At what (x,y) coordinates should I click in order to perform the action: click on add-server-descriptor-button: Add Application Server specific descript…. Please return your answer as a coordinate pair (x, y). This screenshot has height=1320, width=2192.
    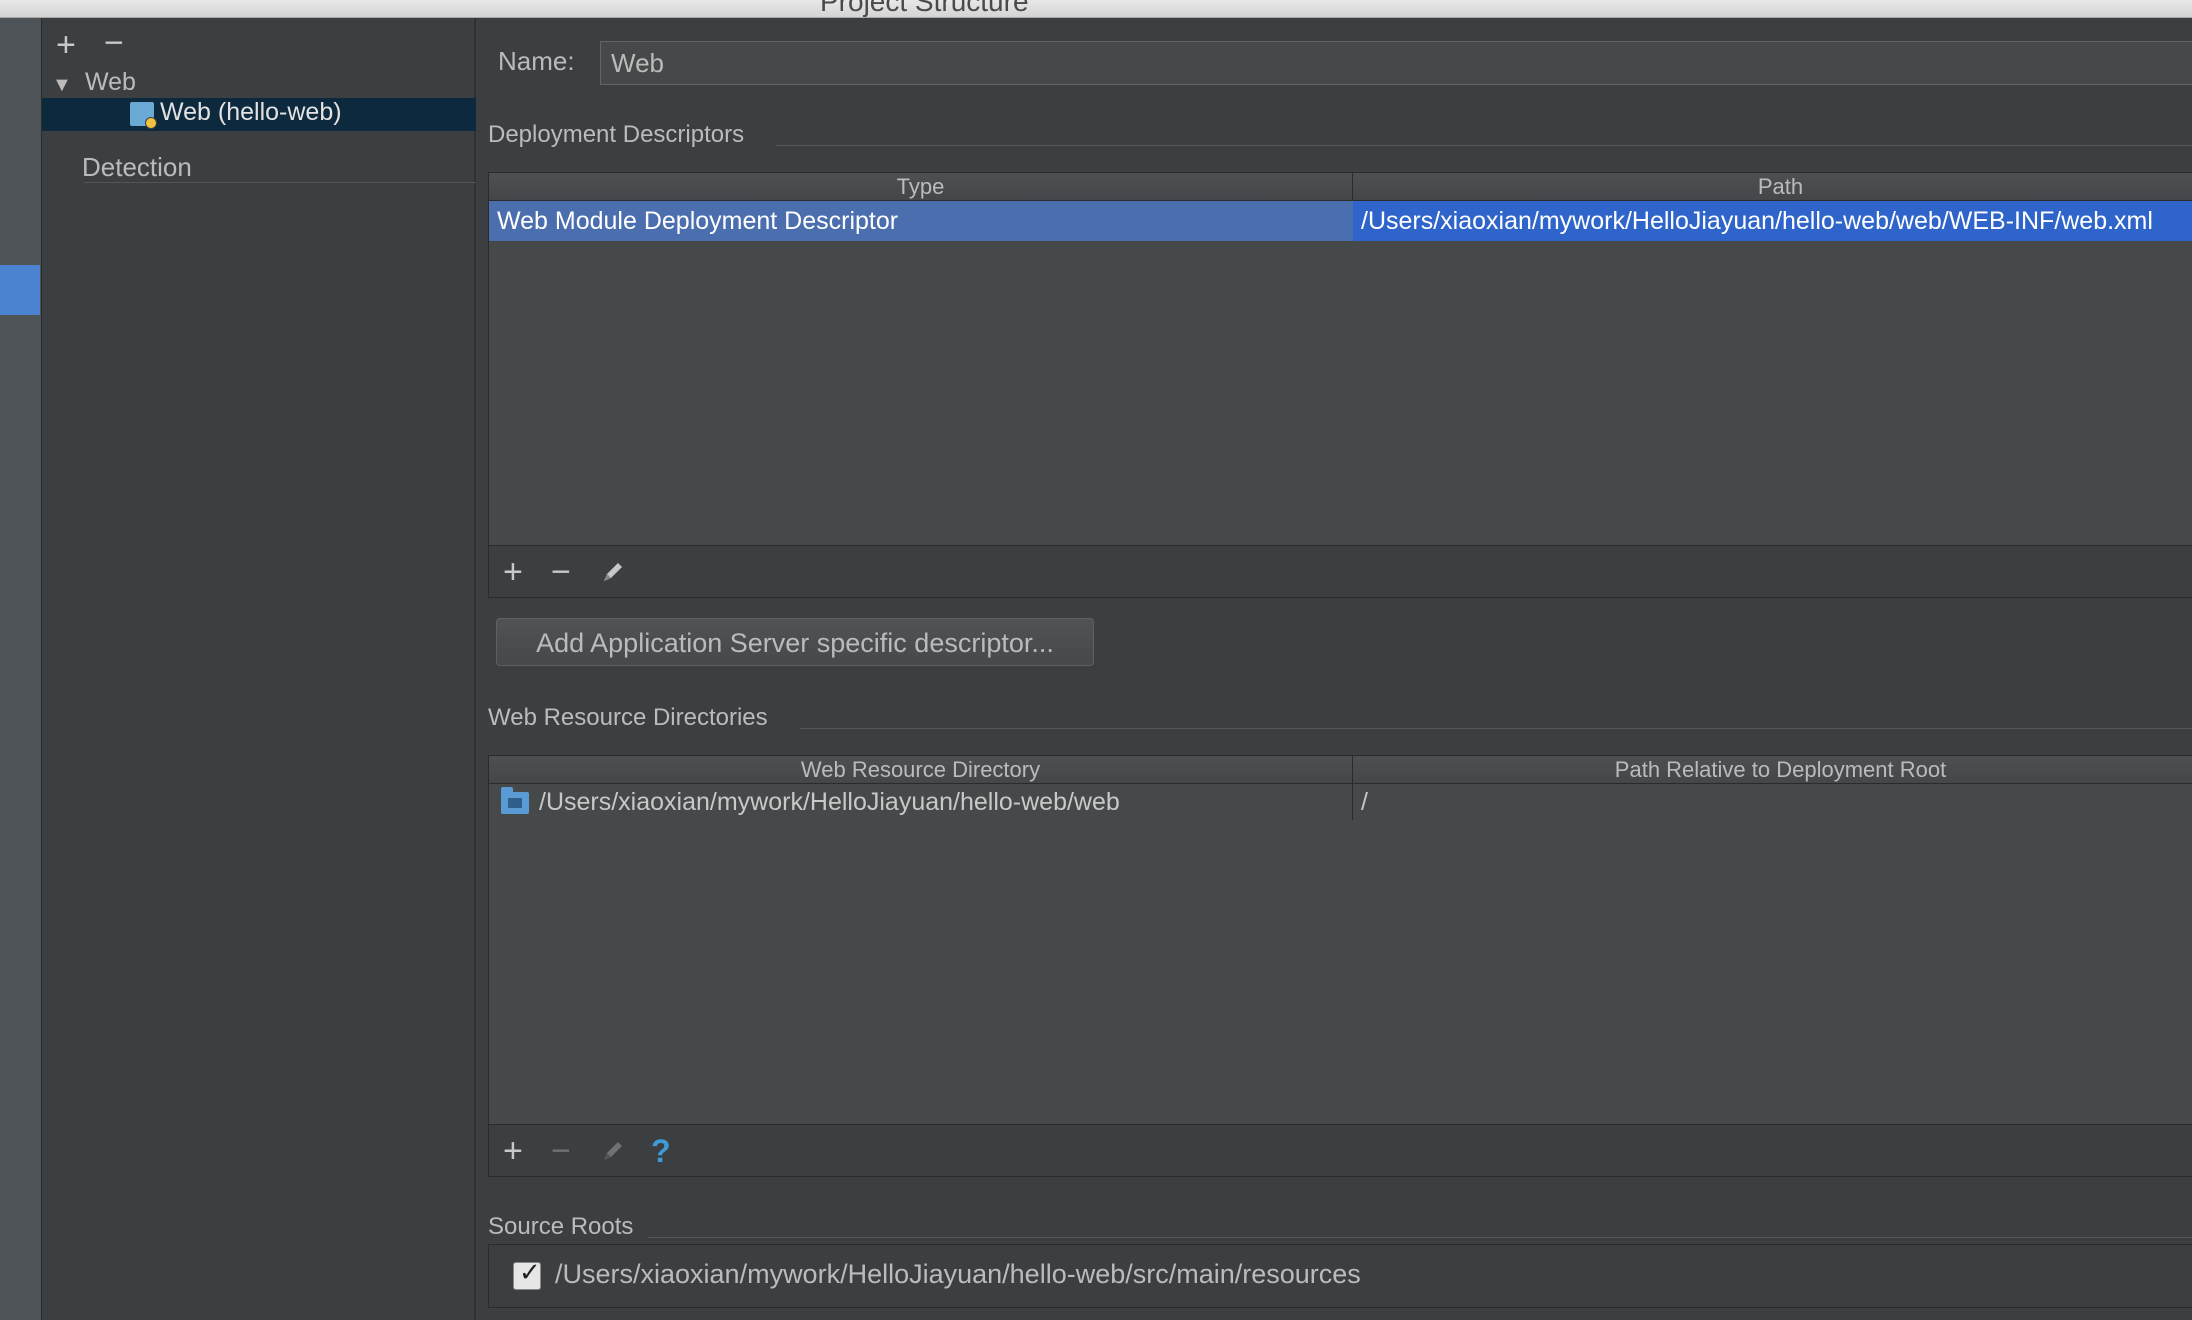
    Looking at the image, I should click on (795, 642).